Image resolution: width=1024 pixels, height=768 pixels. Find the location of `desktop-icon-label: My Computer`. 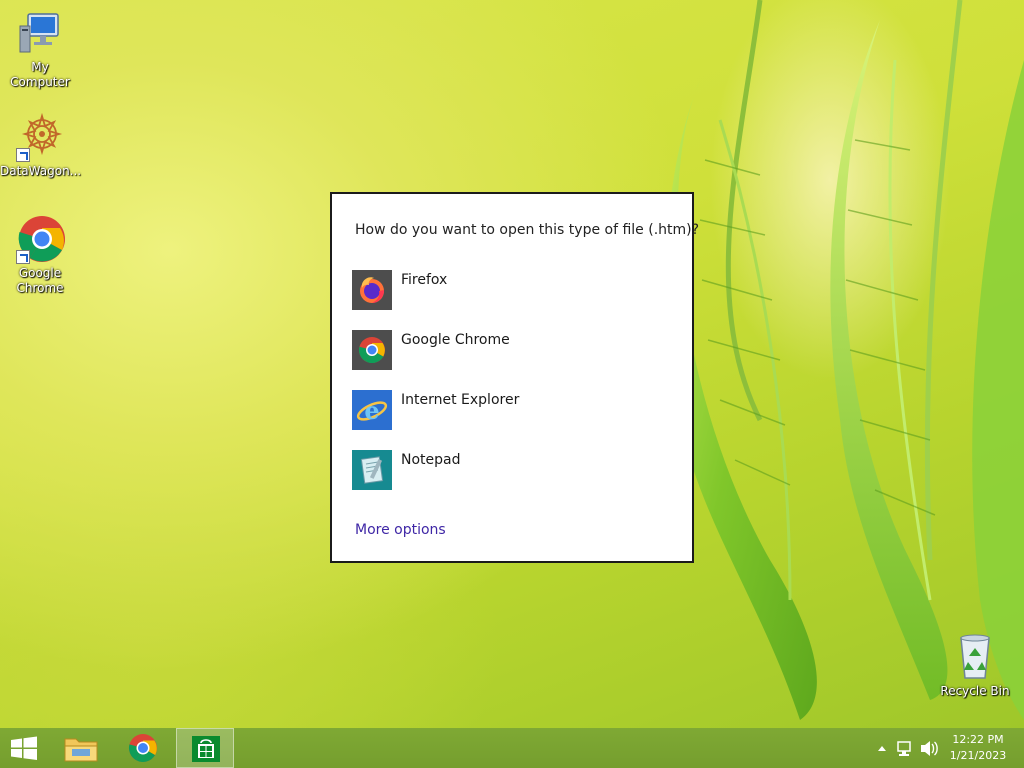

desktop-icon-label: My Computer is located at coordinates (40, 74).